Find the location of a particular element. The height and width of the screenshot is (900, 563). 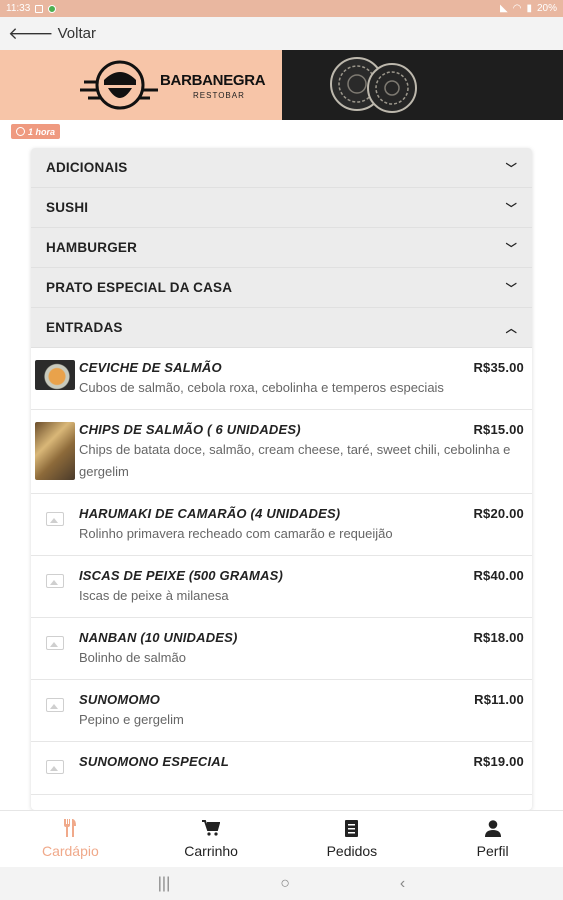

item-price: R$19.00 is located at coordinates (498, 761).